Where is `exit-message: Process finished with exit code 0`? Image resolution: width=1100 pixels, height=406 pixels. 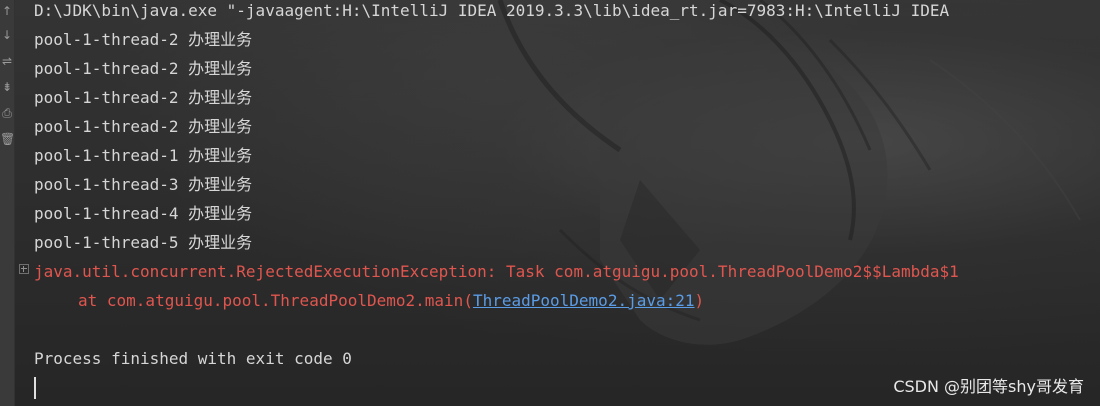
exit-message: Process finished with exit code 0 is located at coordinates (193, 358).